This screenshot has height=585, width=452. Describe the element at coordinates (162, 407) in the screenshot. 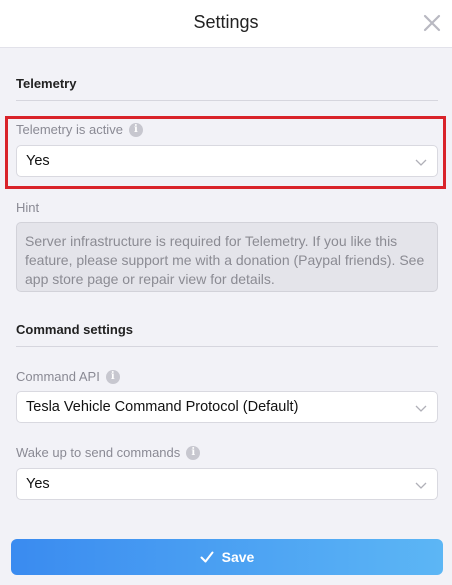

I see `command-api-value: Tesla Vehicle Command Protocol (Default)` at that location.